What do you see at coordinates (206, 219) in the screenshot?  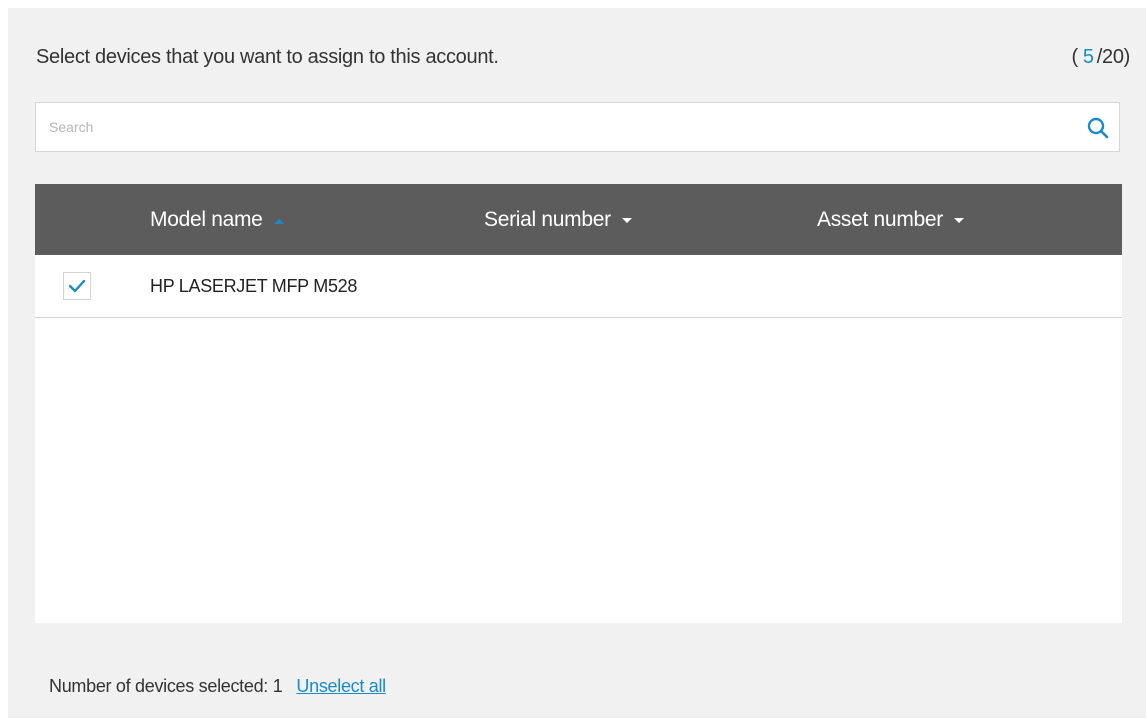 I see `column-header-label: Model name` at bounding box center [206, 219].